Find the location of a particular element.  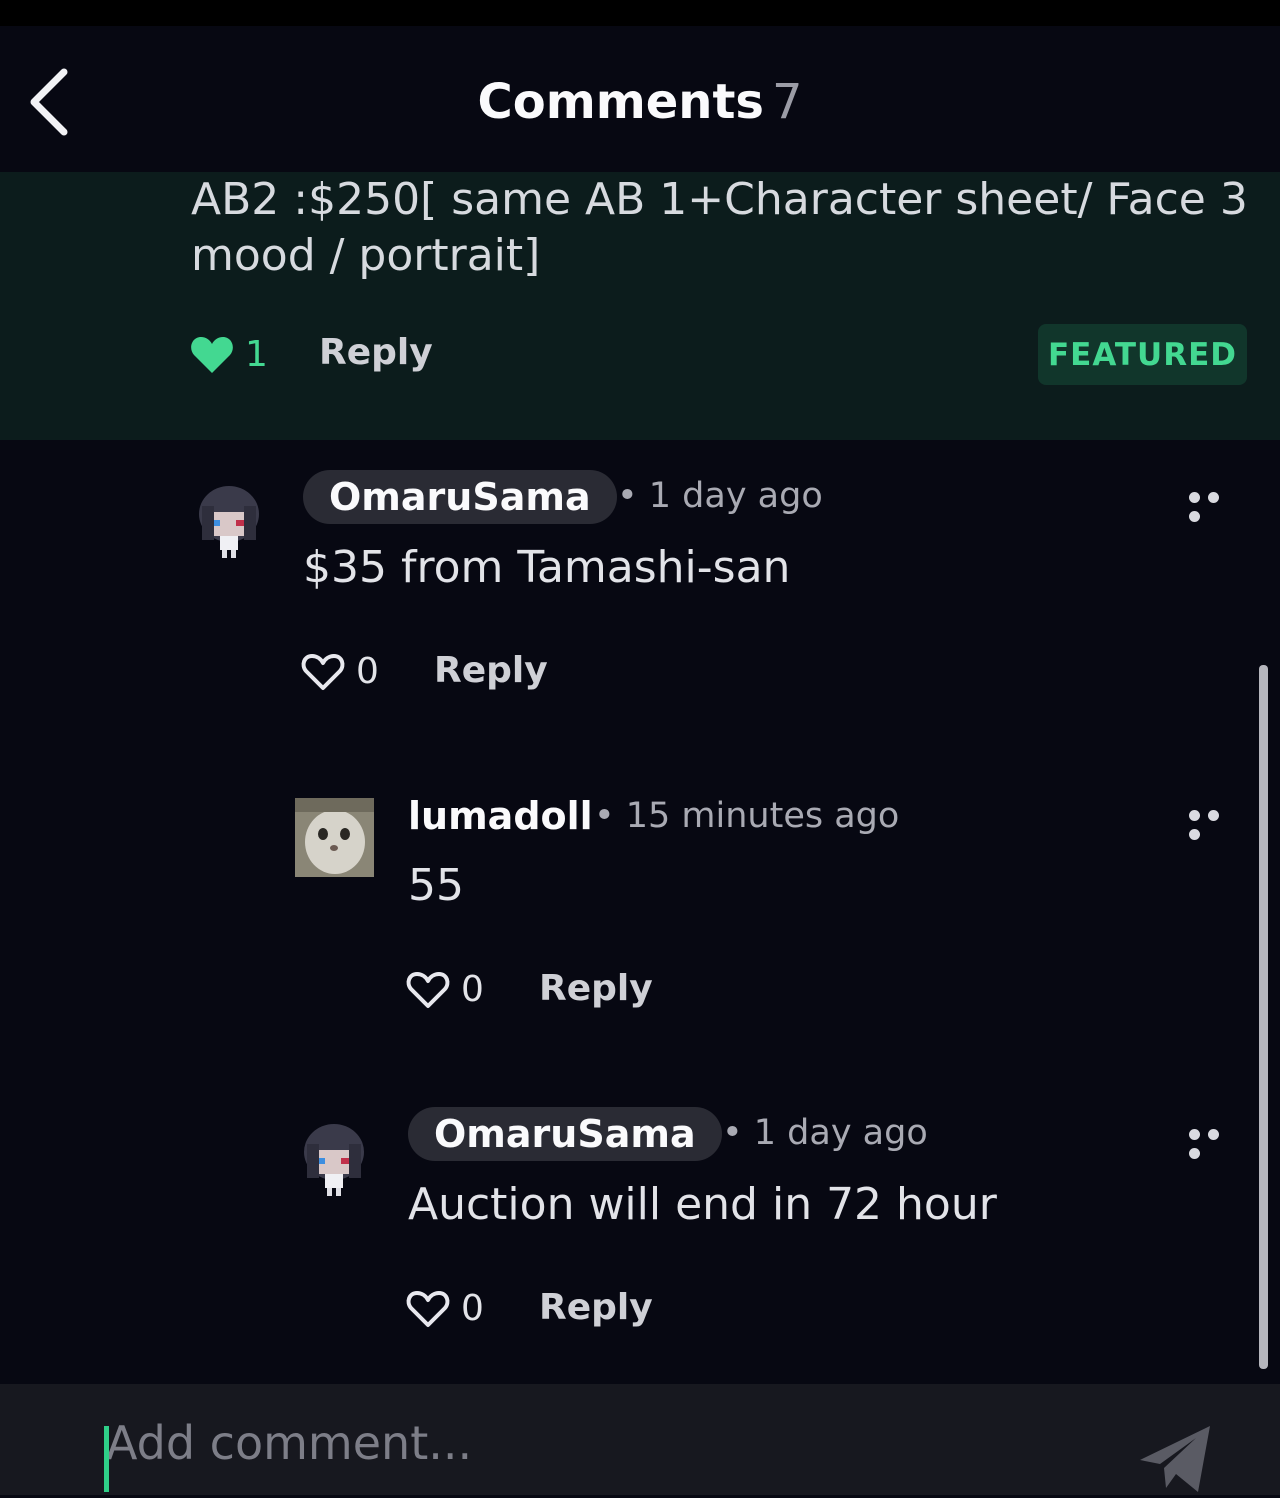

username: lumadoll is located at coordinates (500, 816).